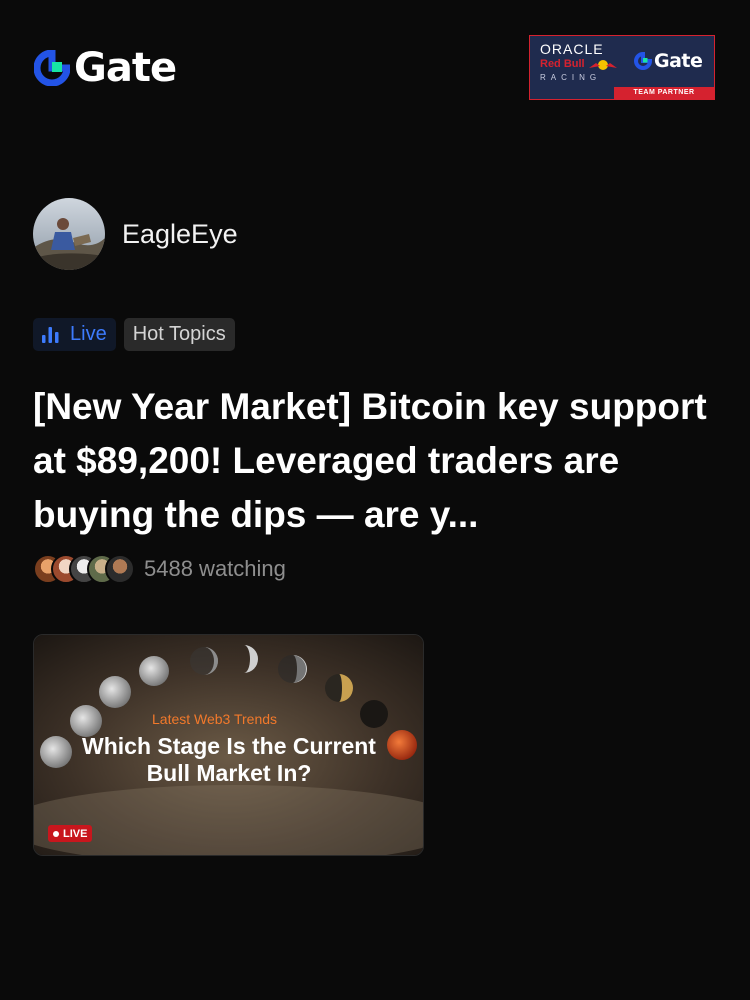 The image size is (750, 1000). Describe the element at coordinates (579, 64) in the screenshot. I see `redbull-wordmark: Red Bull` at that location.